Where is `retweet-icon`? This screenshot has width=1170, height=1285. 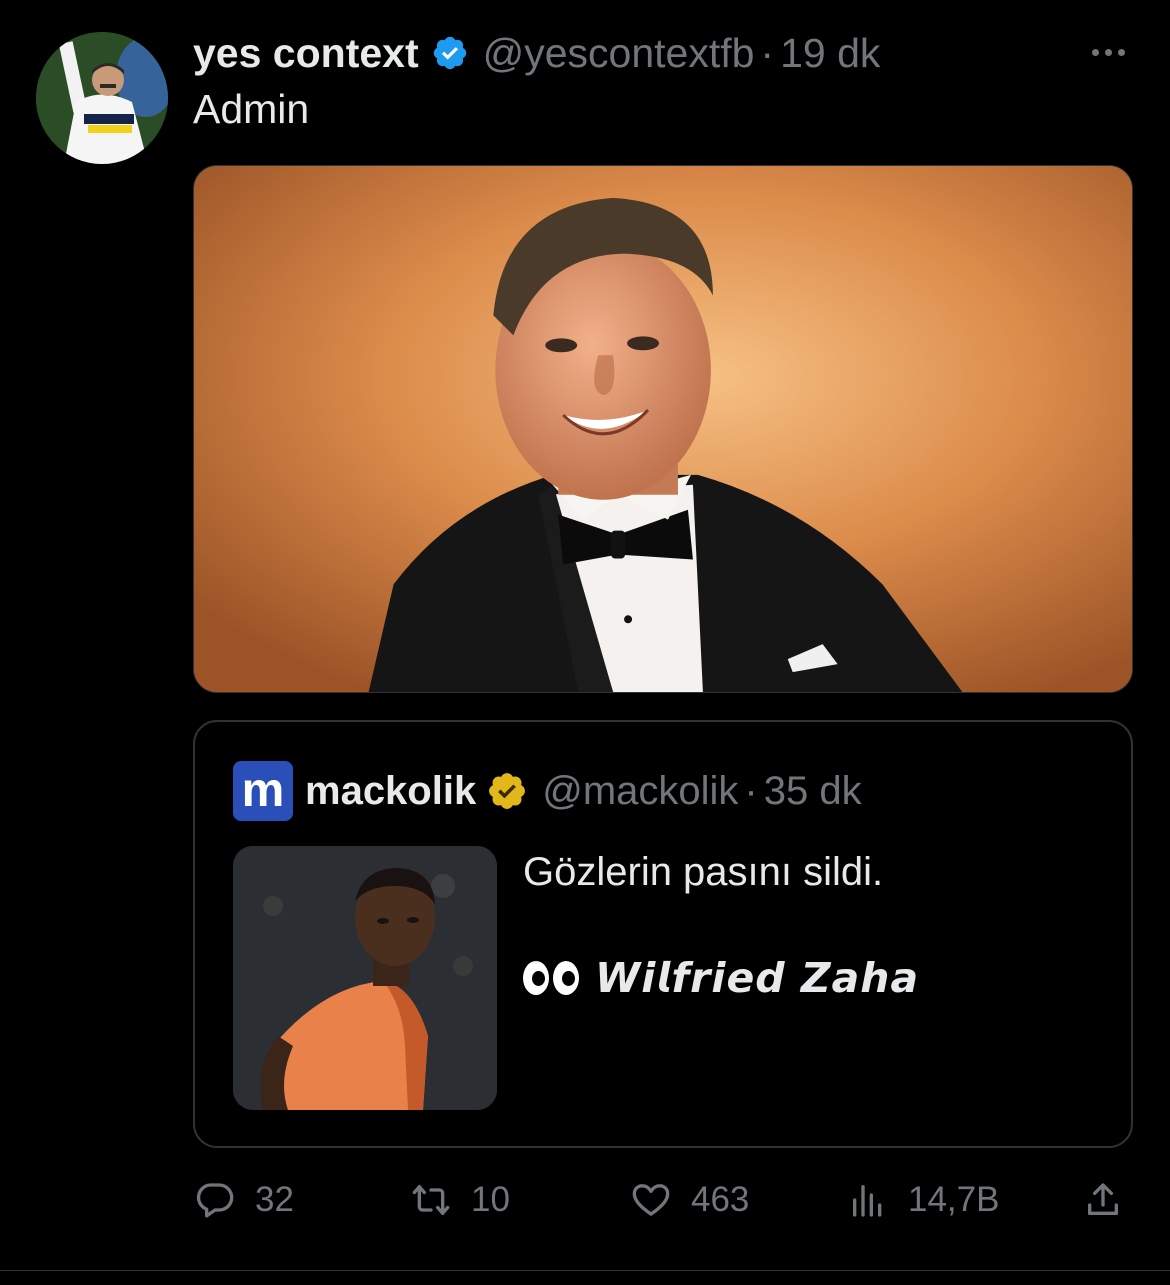 retweet-icon is located at coordinates (431, 1200).